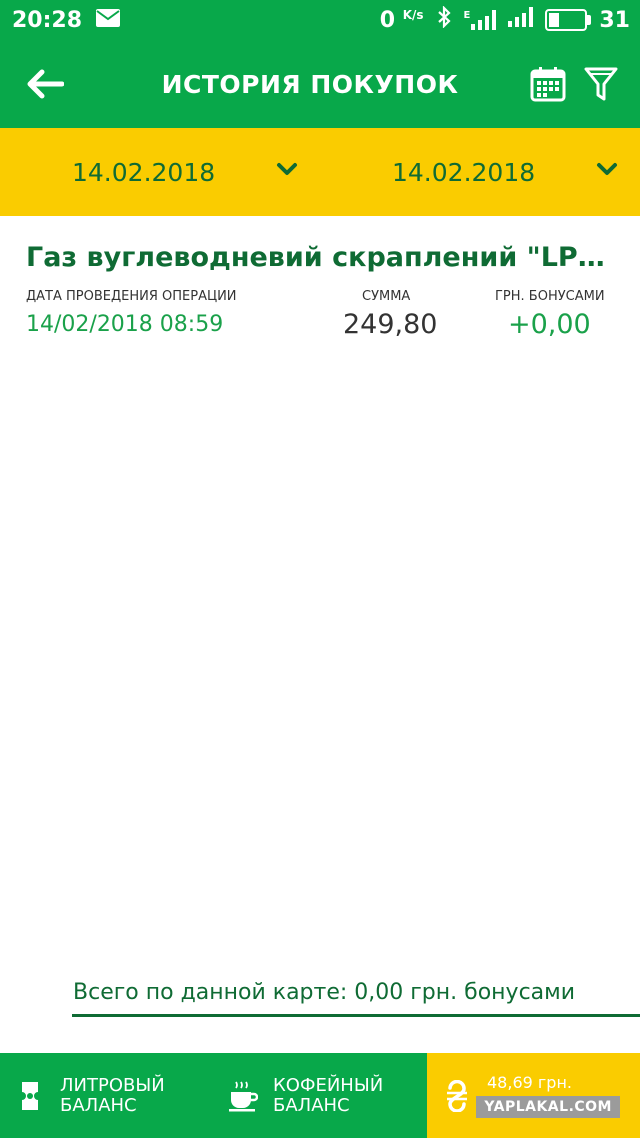 Image resolution: width=640 pixels, height=1138 pixels. I want to click on date-range-bar: 14.02.2018 14.02.2018, so click(320, 172).